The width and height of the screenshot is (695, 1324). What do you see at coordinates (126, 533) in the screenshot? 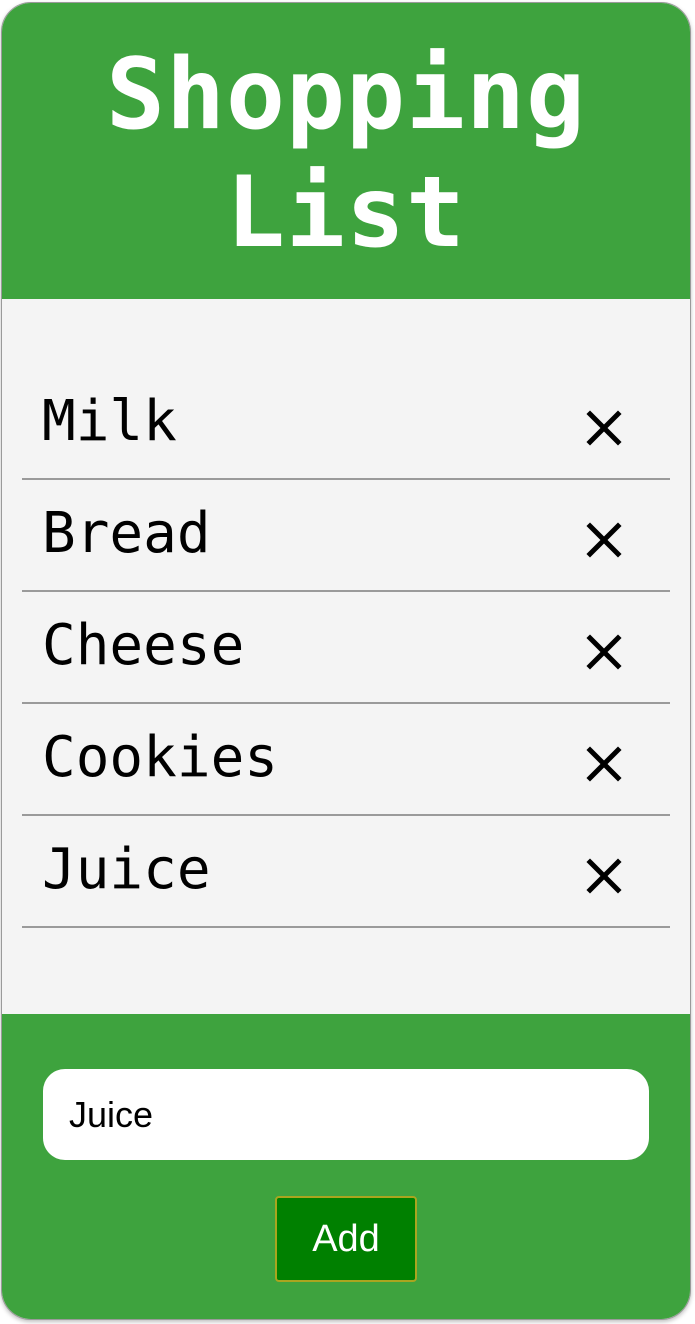
I see `item-label: Bread` at bounding box center [126, 533].